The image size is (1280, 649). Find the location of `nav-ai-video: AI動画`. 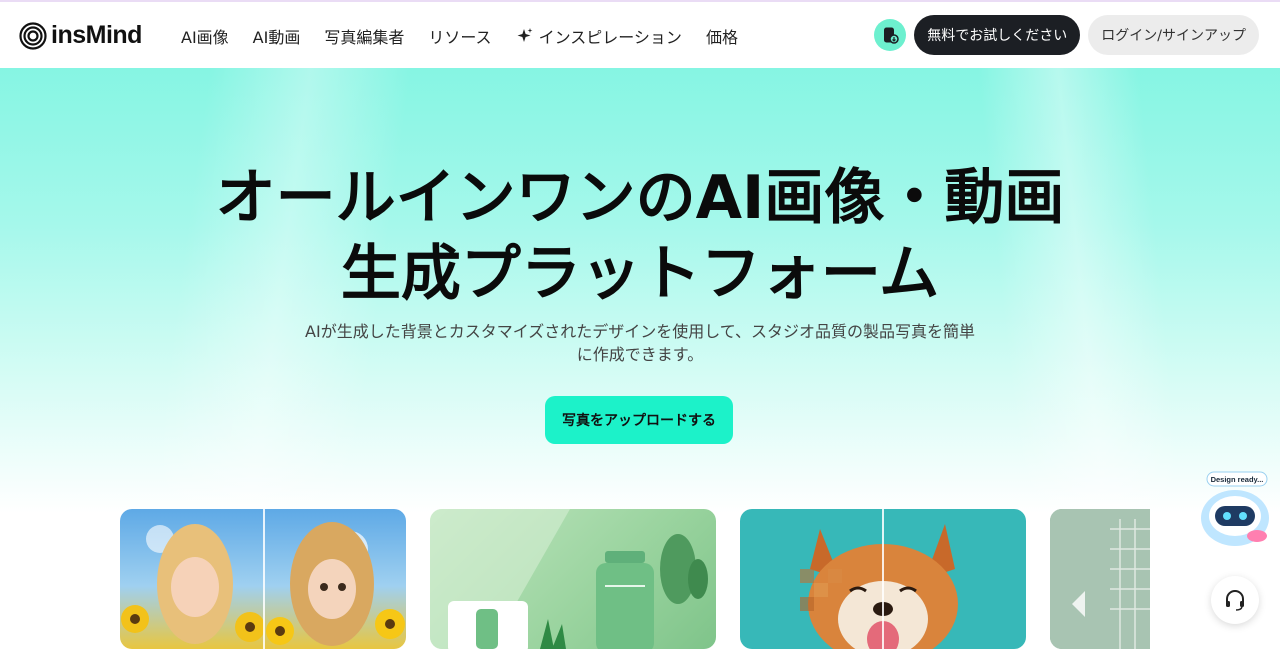

nav-ai-video: AI動画 is located at coordinates (277, 36).